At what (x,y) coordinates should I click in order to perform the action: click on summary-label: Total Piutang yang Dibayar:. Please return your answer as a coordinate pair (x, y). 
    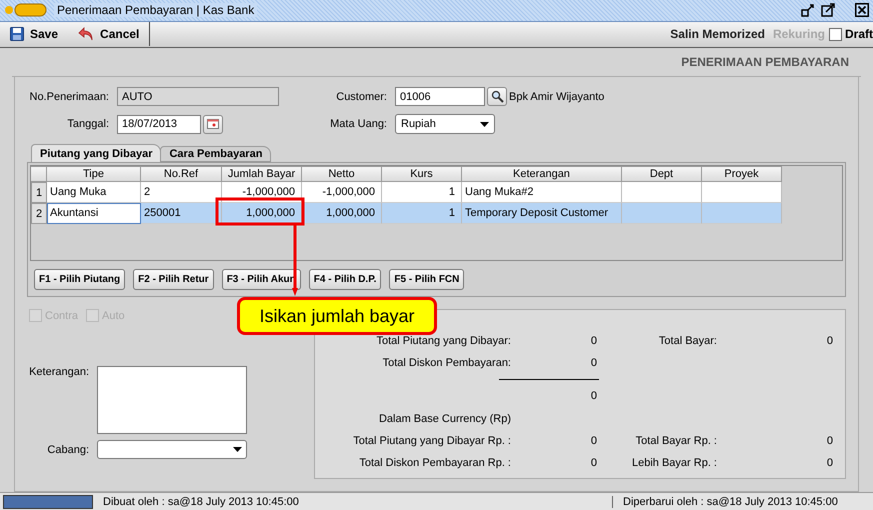
    Looking at the image, I should click on (443, 341).